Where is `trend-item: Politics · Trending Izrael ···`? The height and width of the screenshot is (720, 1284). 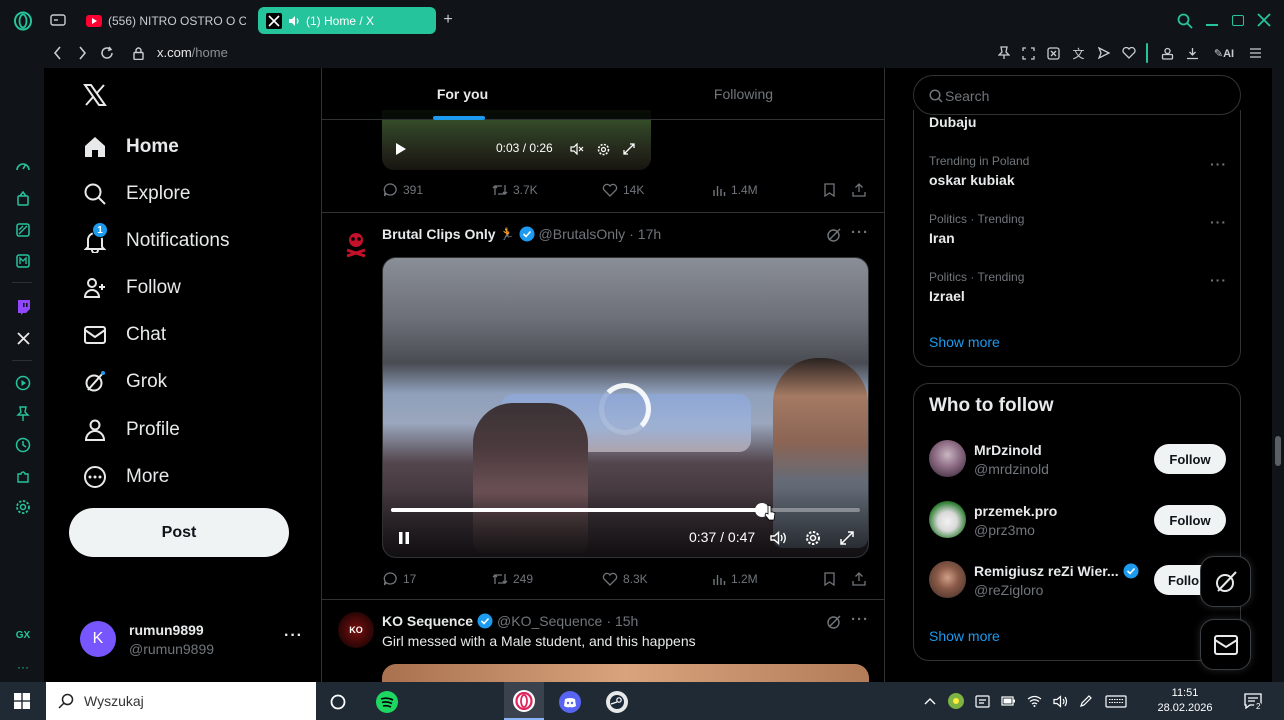 trend-item: Politics · Trending Izrael ··· is located at coordinates (1077, 290).